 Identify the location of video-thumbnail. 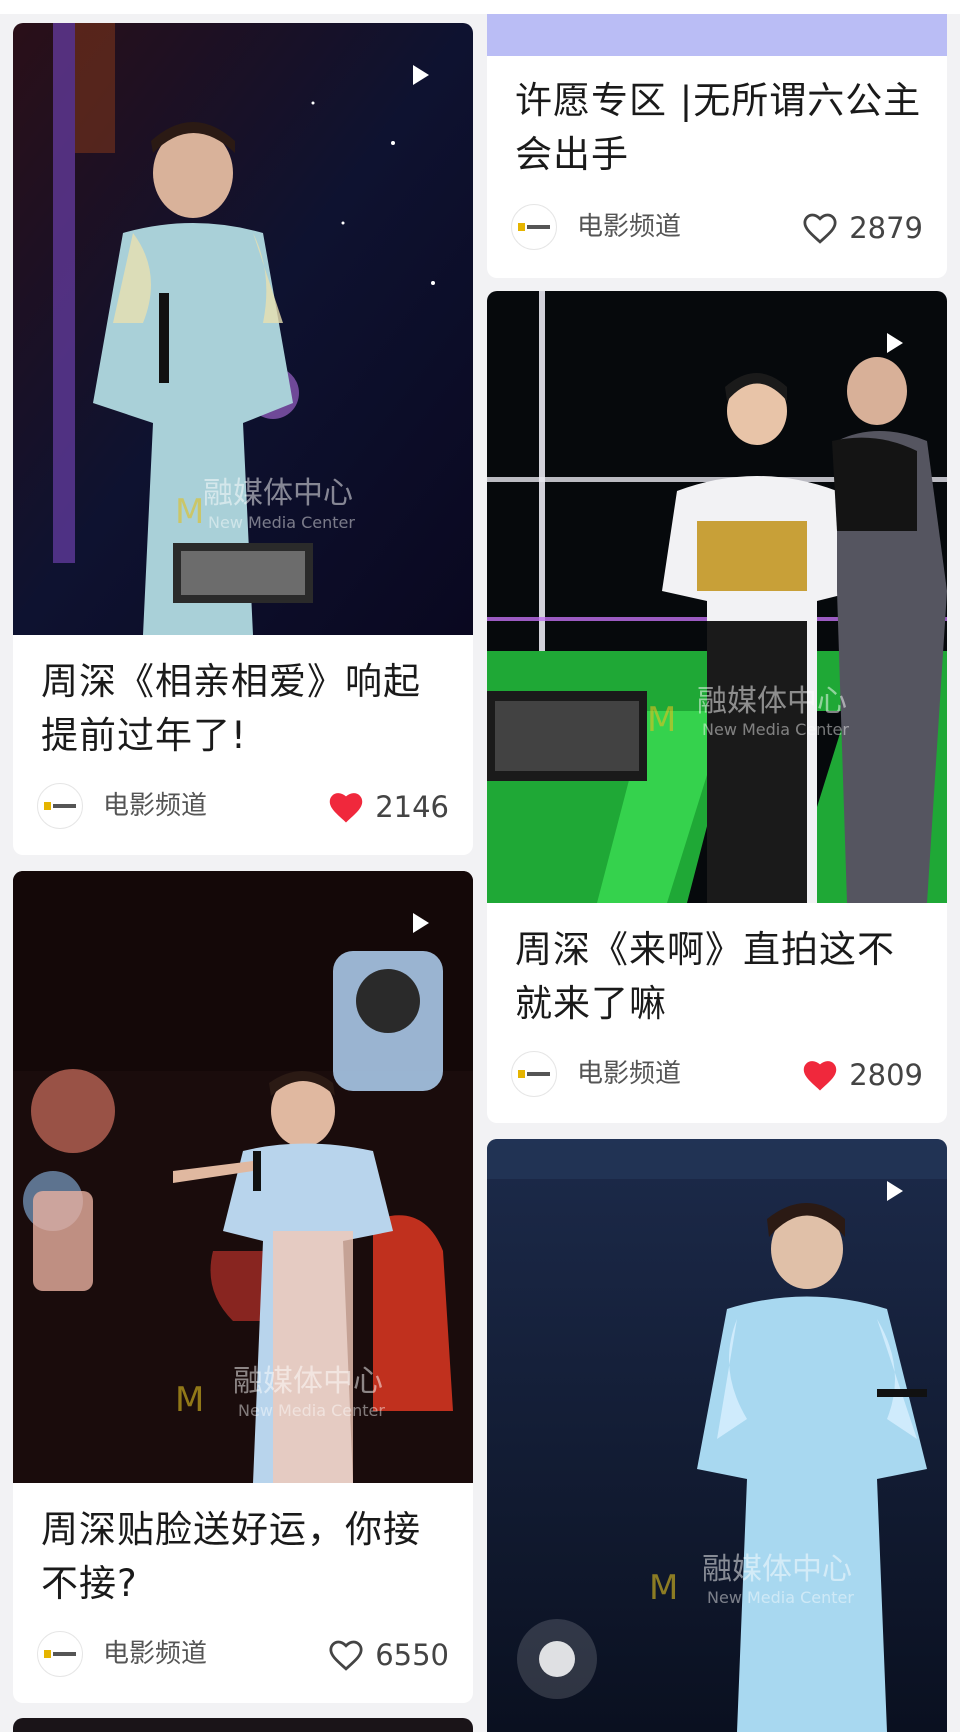
(243, 1725).